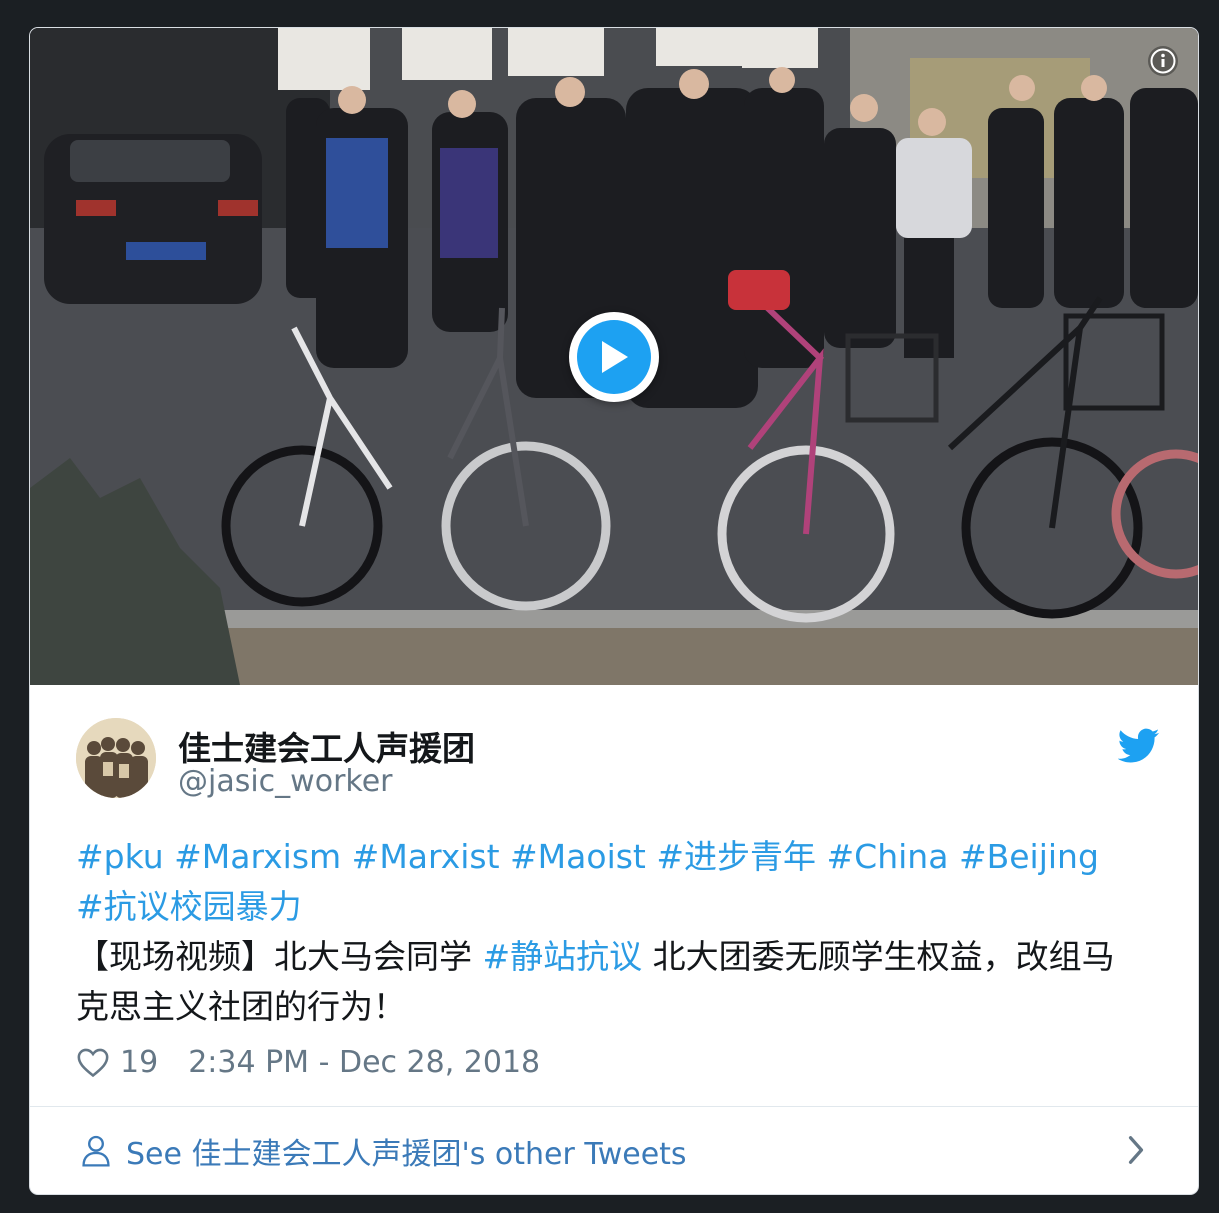 This screenshot has width=1219, height=1213. Describe the element at coordinates (285, 781) in the screenshot. I see `author-screen-name: @jasic_worker` at that location.